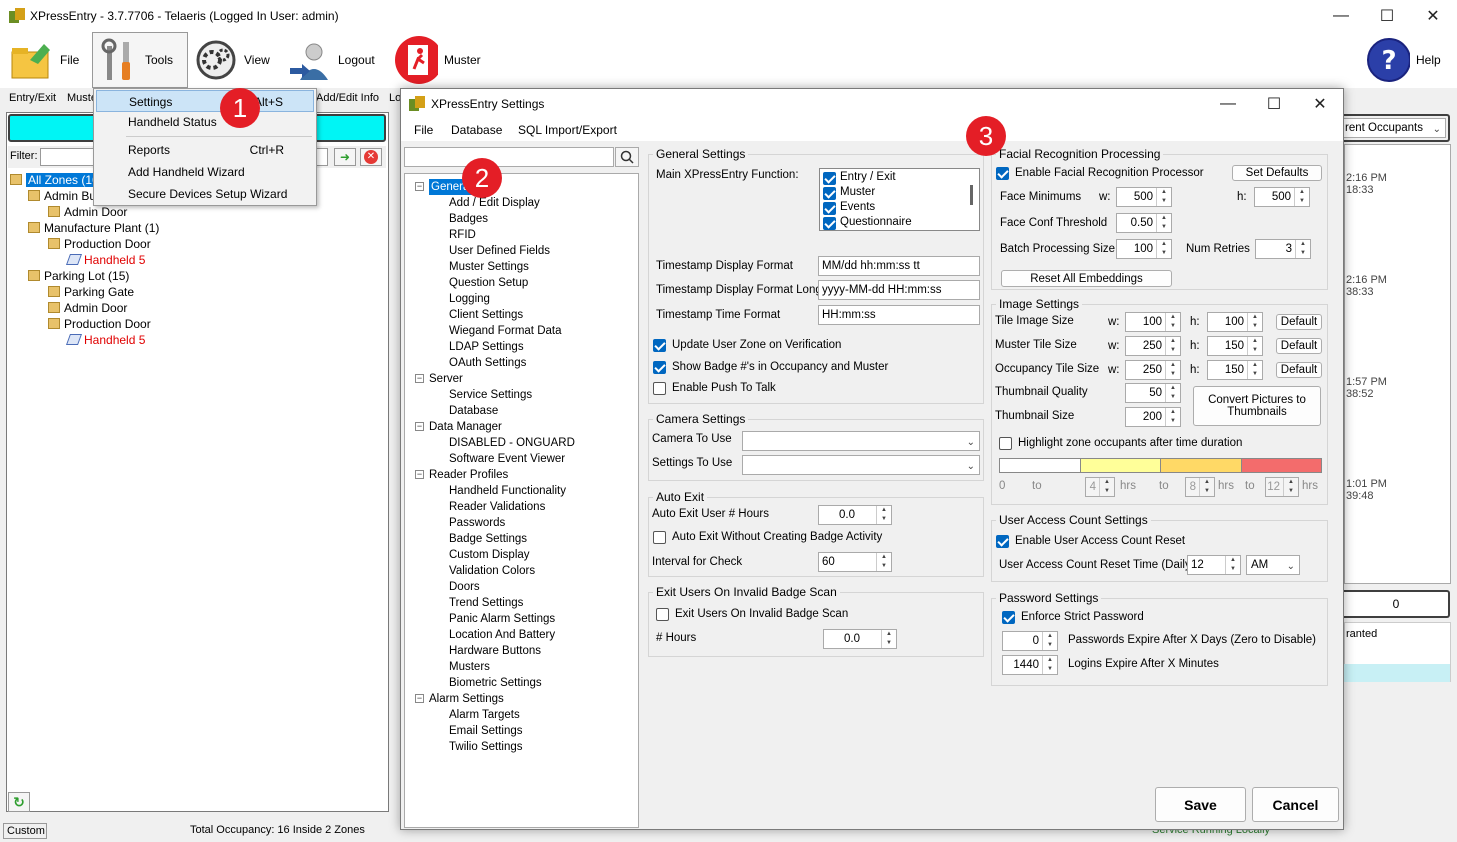 The image size is (1457, 842). What do you see at coordinates (477, 523) in the screenshot?
I see `settings-tree-item: Passwords` at bounding box center [477, 523].